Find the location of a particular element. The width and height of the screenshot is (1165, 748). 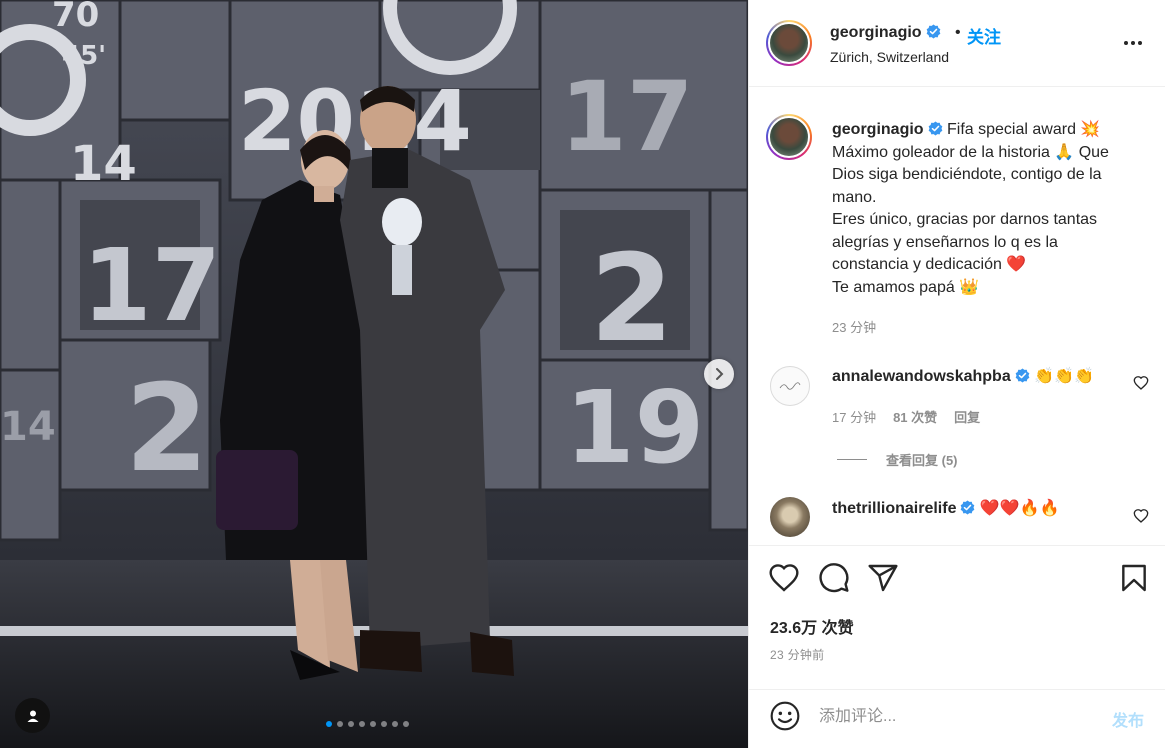

heart-icon is located at coordinates (784, 578).